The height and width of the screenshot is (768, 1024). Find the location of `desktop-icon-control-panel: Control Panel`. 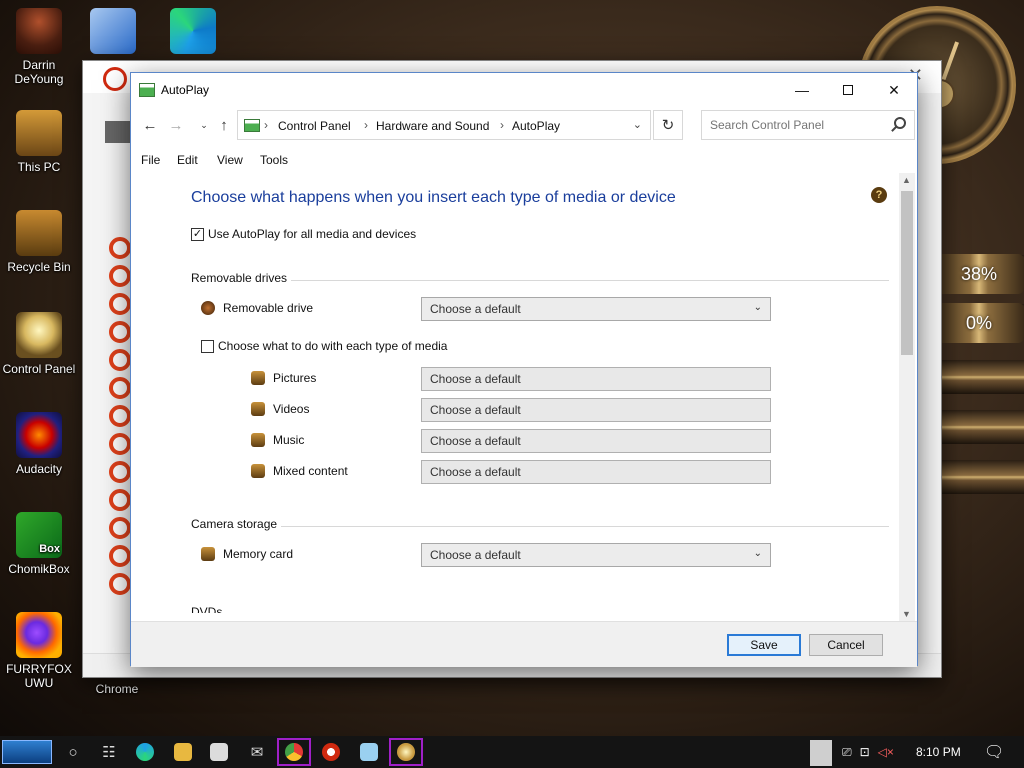

desktop-icon-control-panel: Control Panel is located at coordinates (39, 344).